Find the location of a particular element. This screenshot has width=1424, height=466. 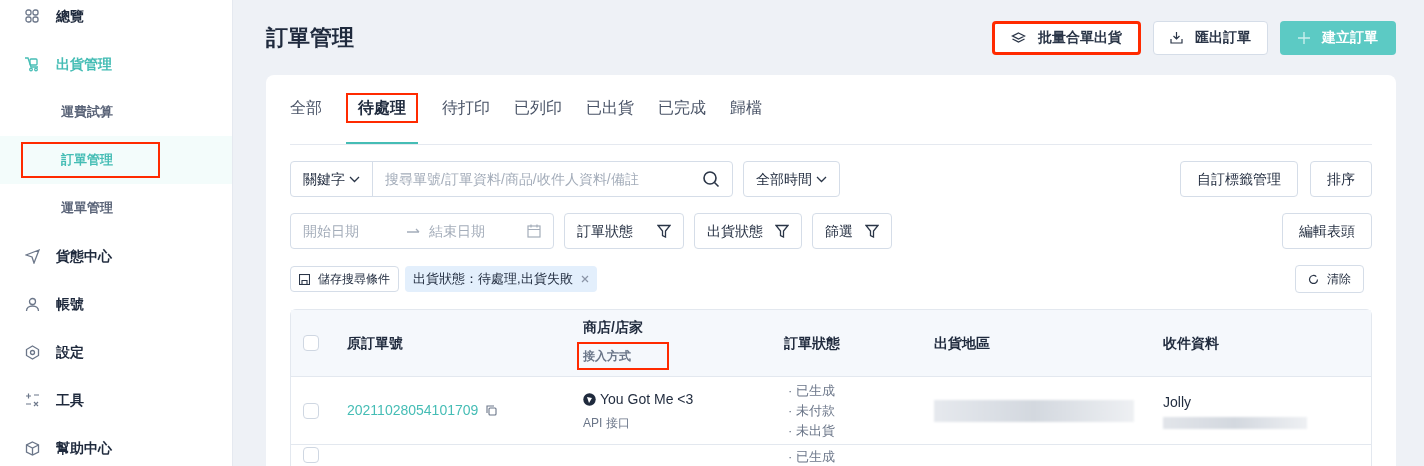

time-select: 全部時間 is located at coordinates (791, 179).